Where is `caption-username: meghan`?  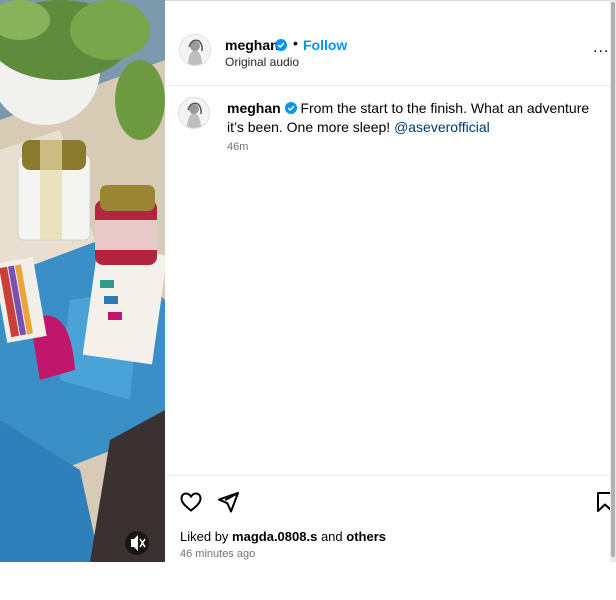 caption-username: meghan is located at coordinates (254, 108).